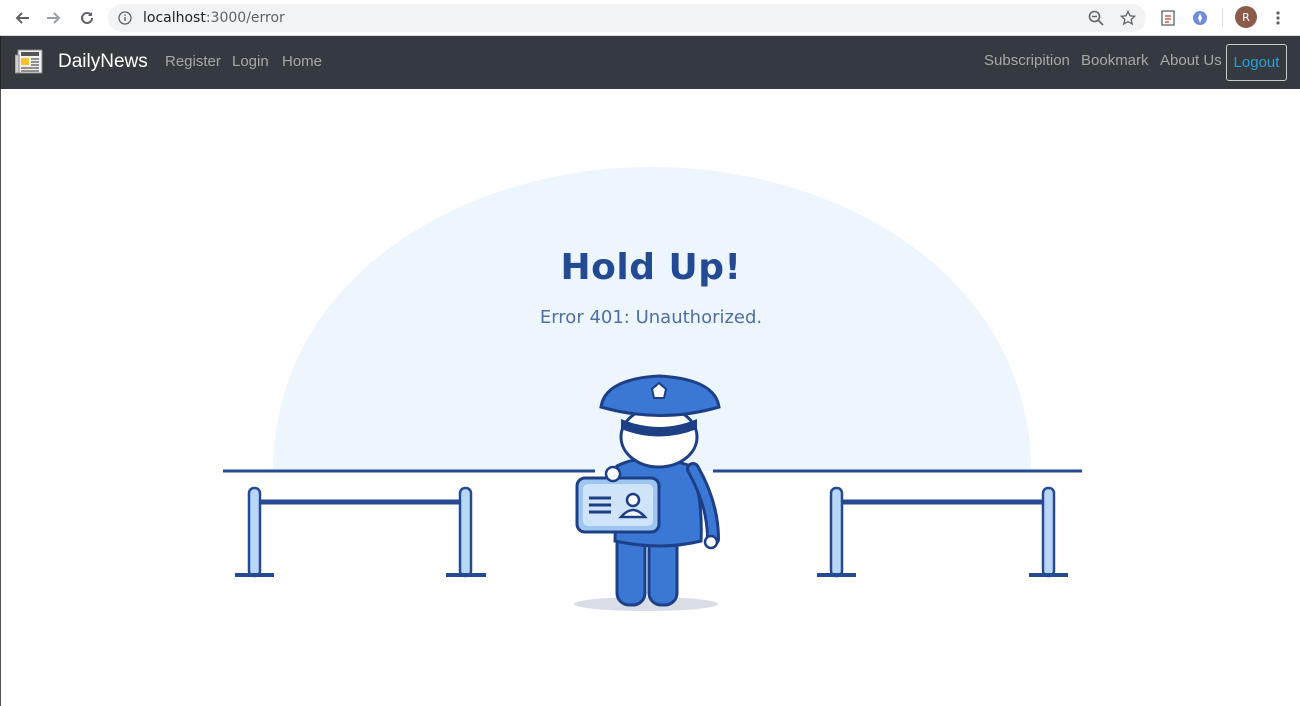  What do you see at coordinates (1115, 60) in the screenshot?
I see `nav-bookmark-link: Bookmark` at bounding box center [1115, 60].